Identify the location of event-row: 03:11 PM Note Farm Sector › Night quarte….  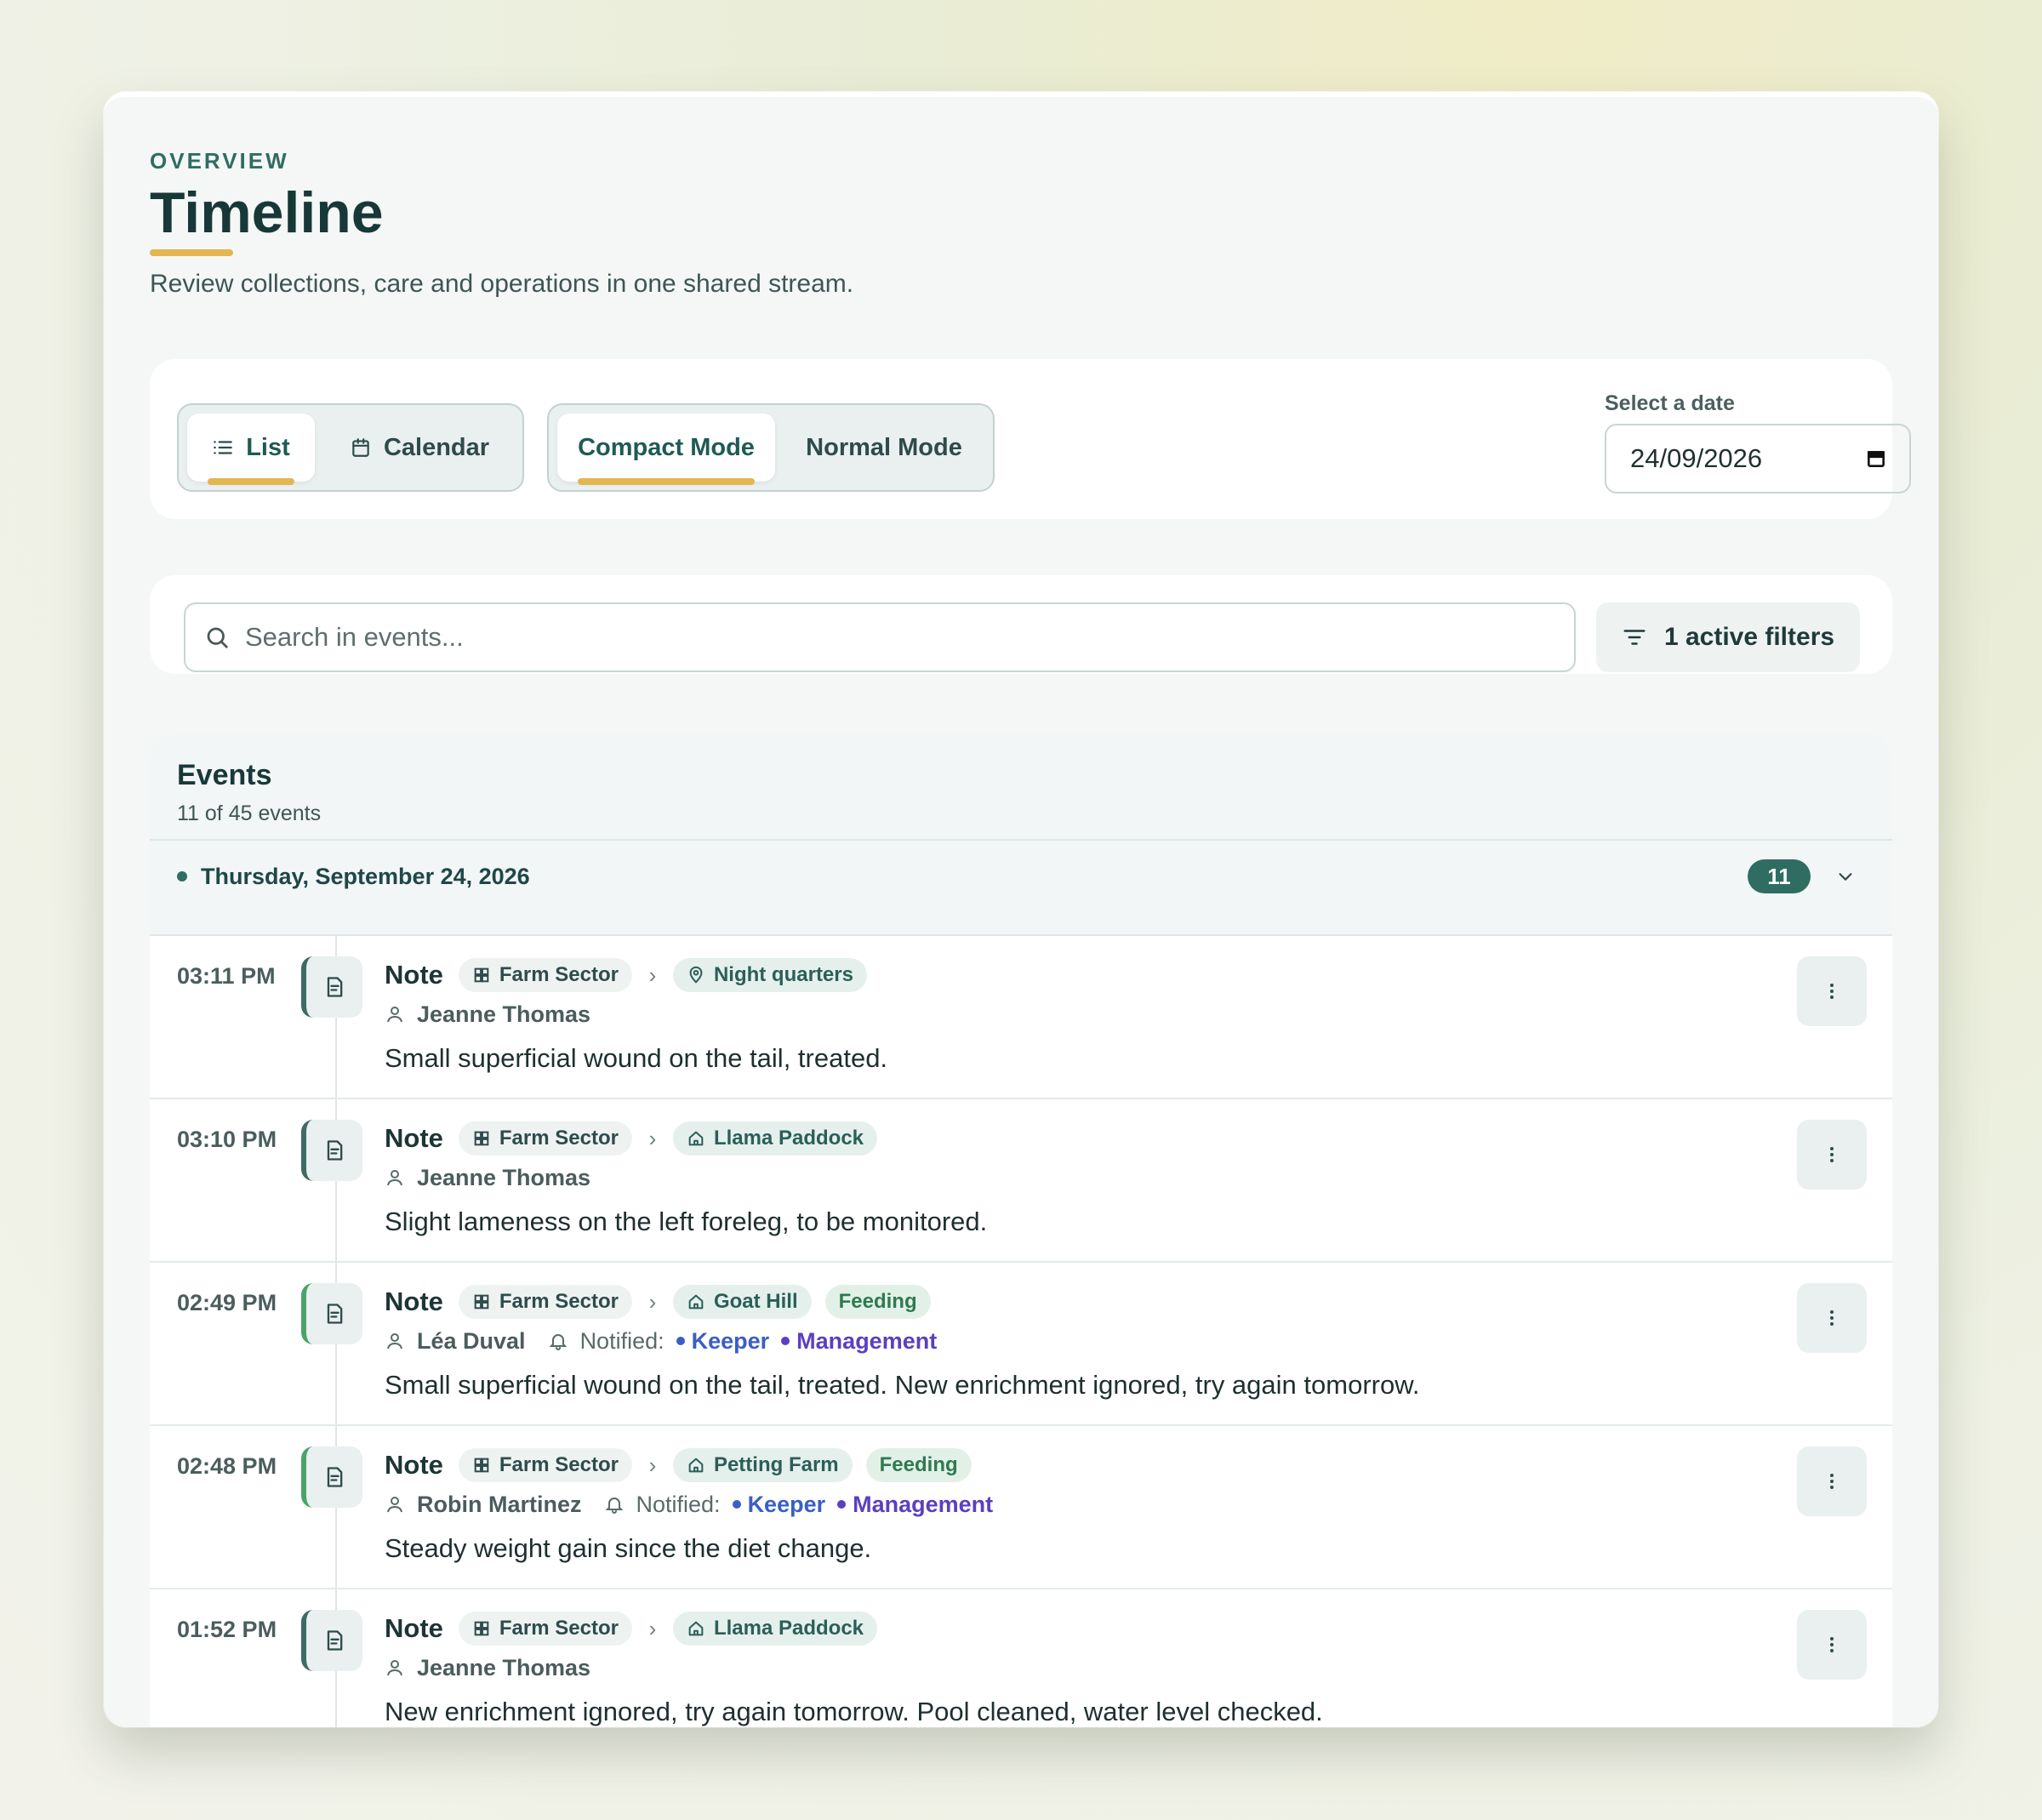
(1021, 1018).